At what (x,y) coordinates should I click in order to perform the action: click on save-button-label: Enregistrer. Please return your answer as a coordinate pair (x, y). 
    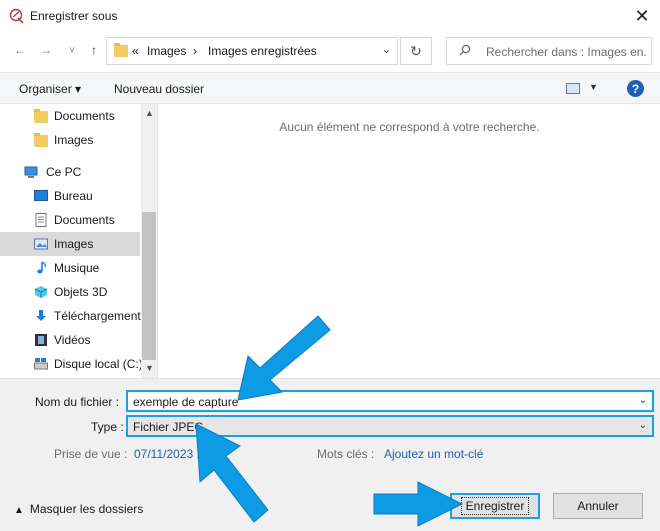
    Looking at the image, I should click on (495, 506).